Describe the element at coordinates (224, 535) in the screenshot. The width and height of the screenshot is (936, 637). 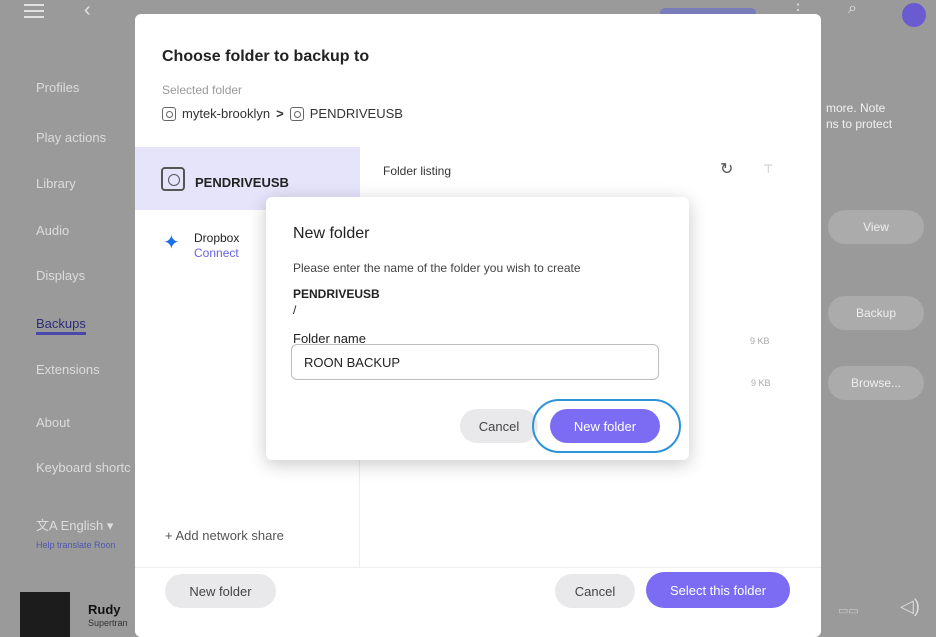
I see `add-network-share-button: + Add network share` at that location.